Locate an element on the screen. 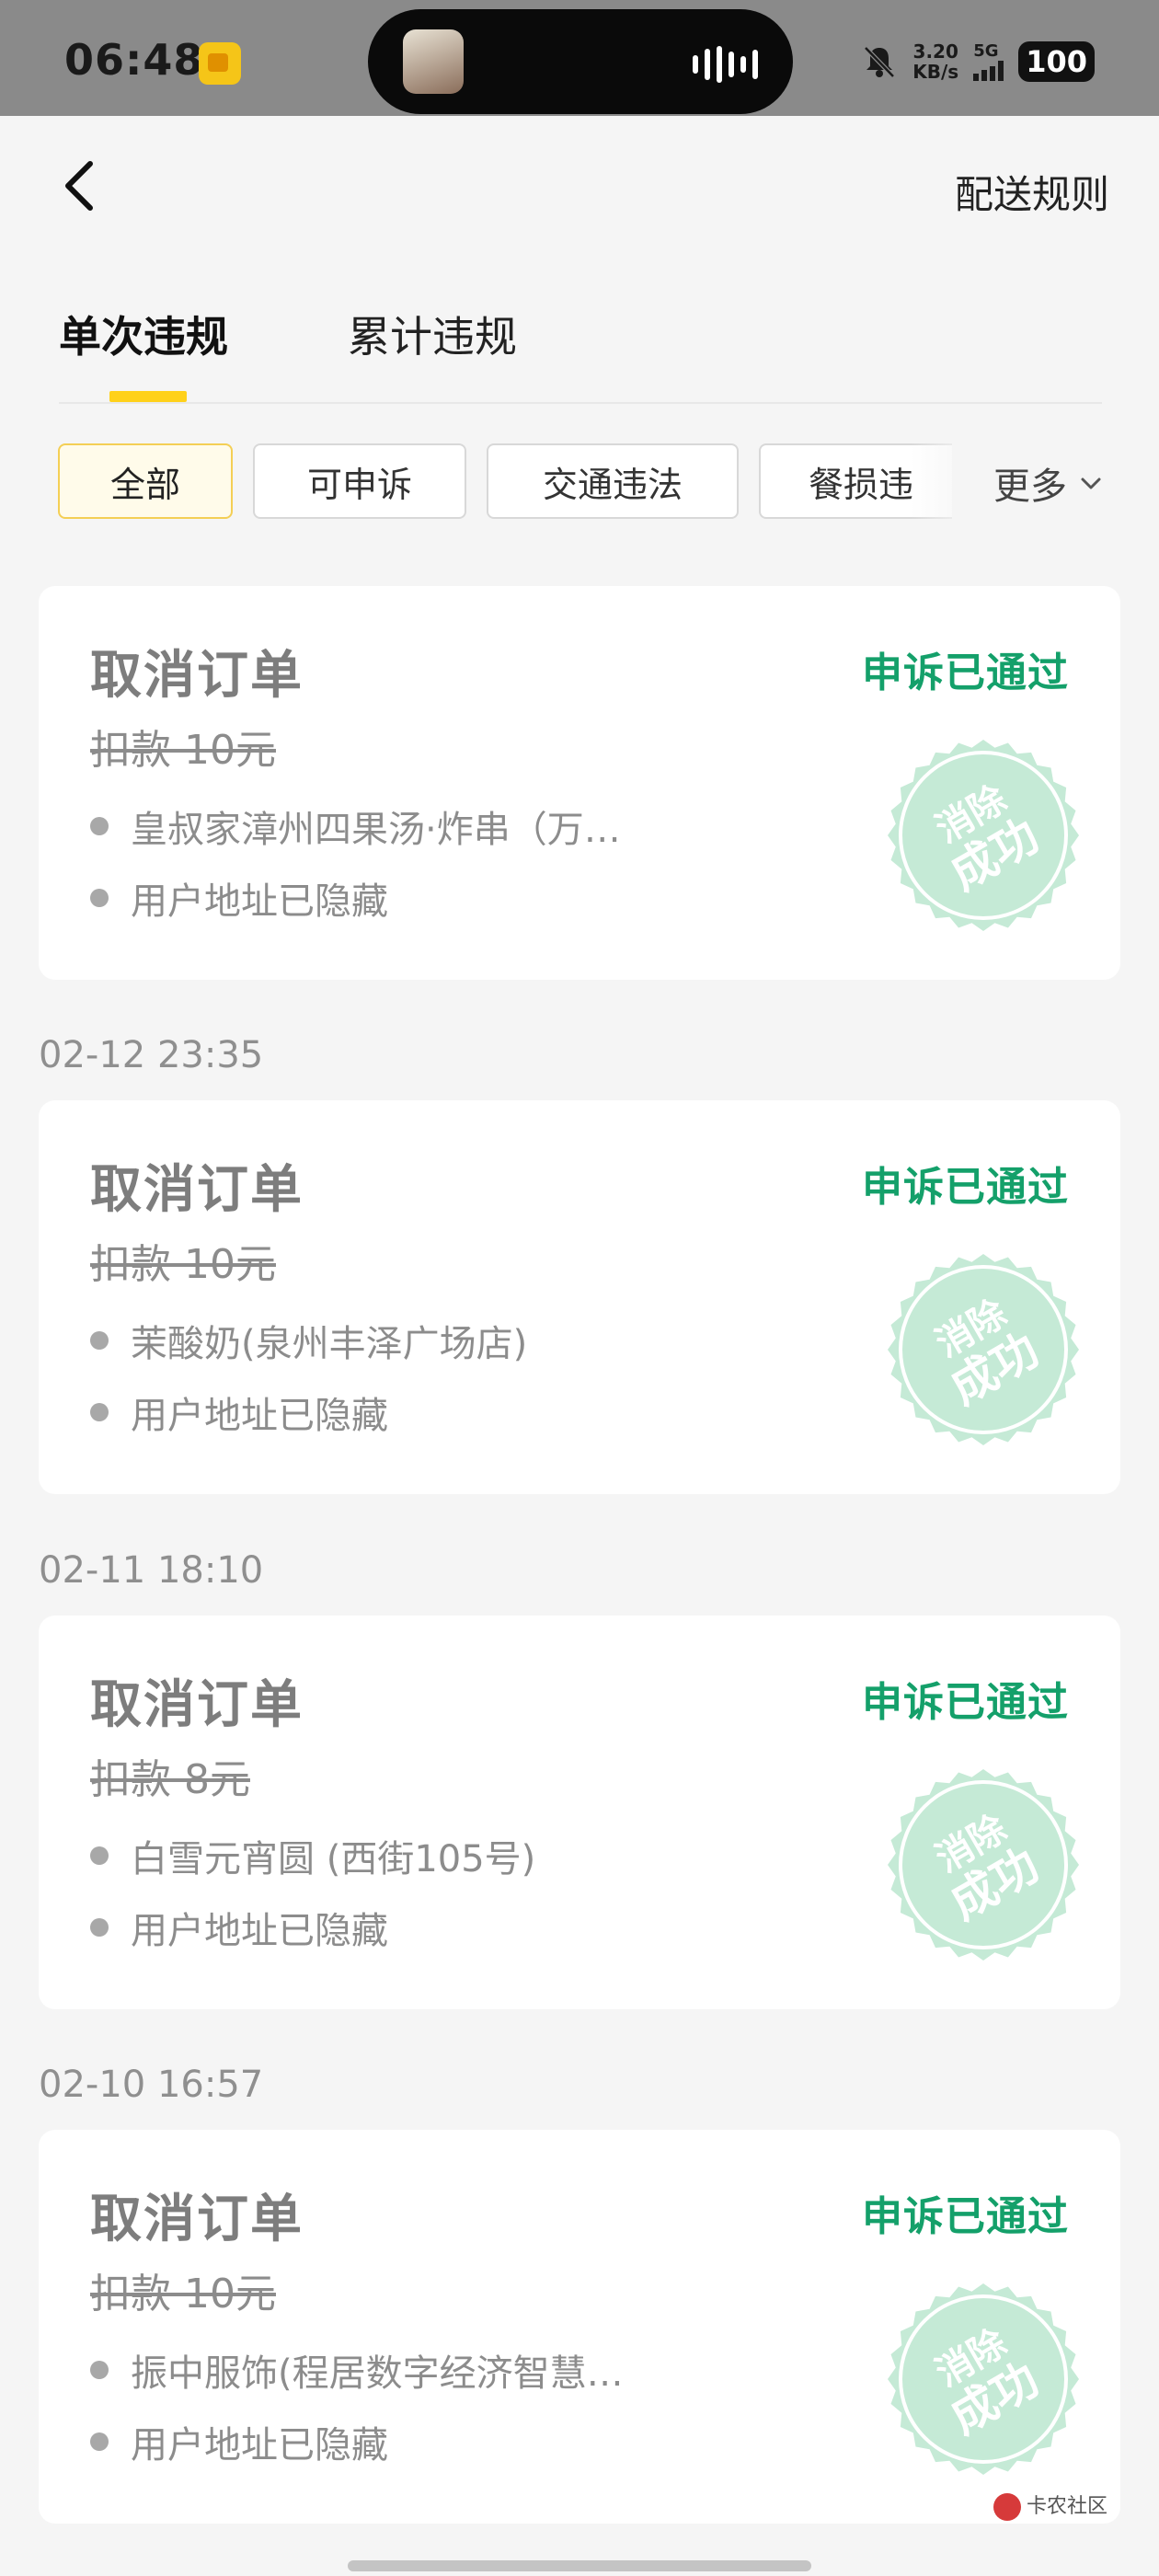 This screenshot has width=1159, height=2576. violation-tabs: 单次违规 累计违规 is located at coordinates (288, 334).